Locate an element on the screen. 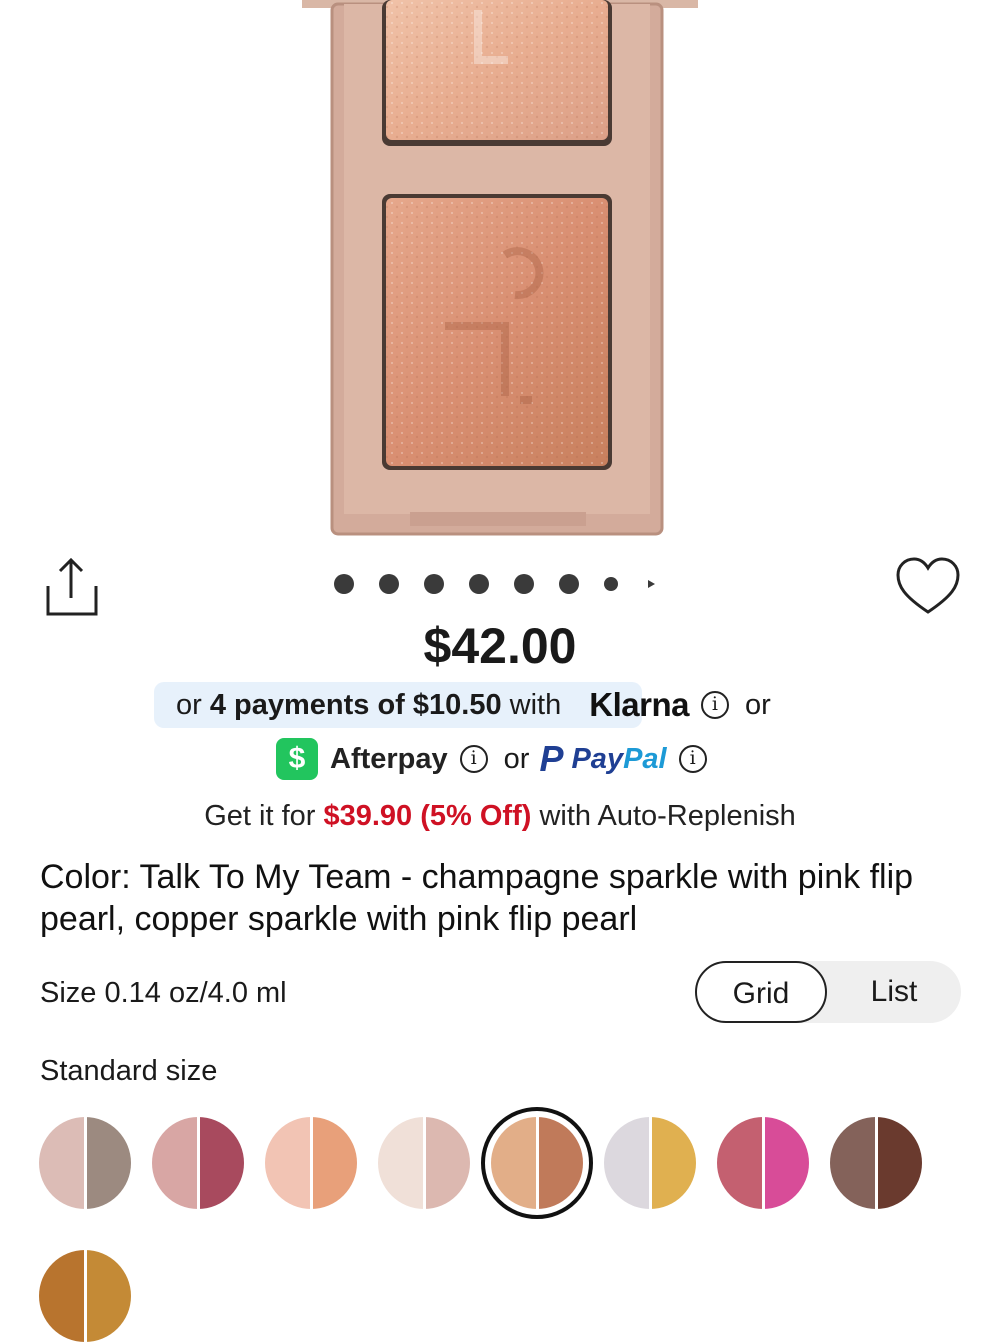 Image resolution: width=1000 pixels, height=1342 pixels. klarna-suffix: with is located at coordinates (531, 704).